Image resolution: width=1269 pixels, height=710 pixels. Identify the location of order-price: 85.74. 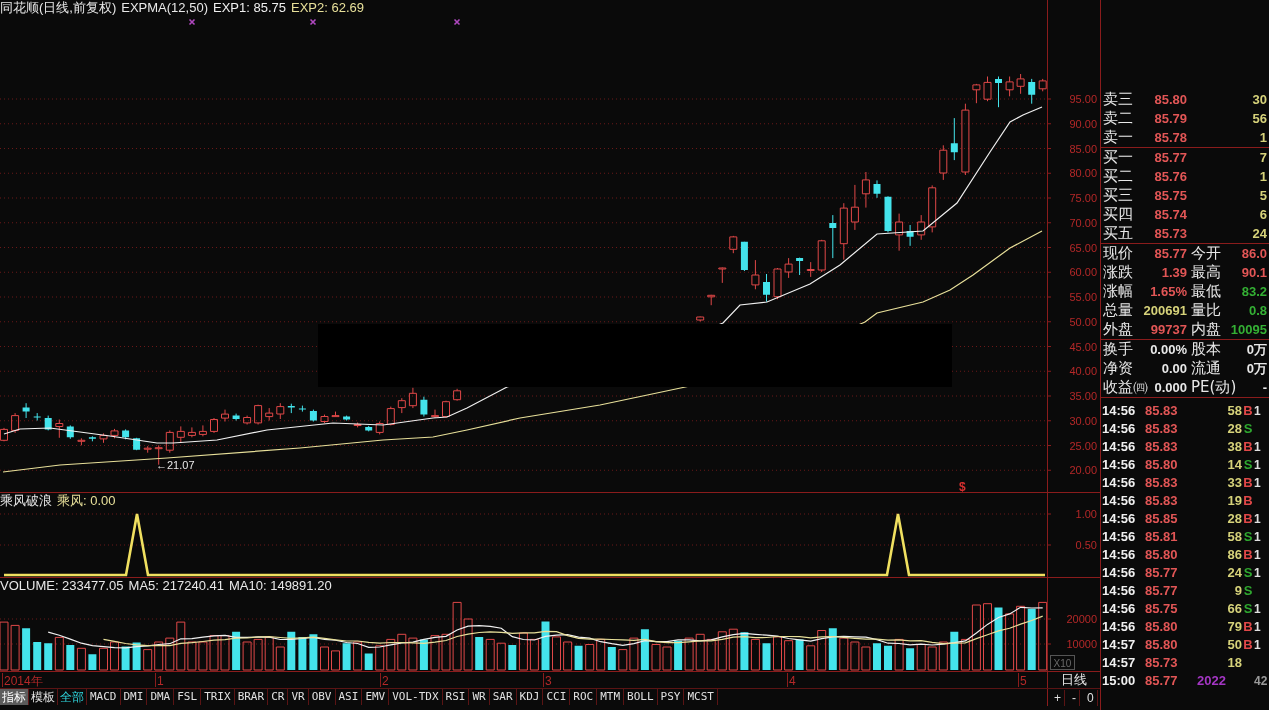
(1170, 215).